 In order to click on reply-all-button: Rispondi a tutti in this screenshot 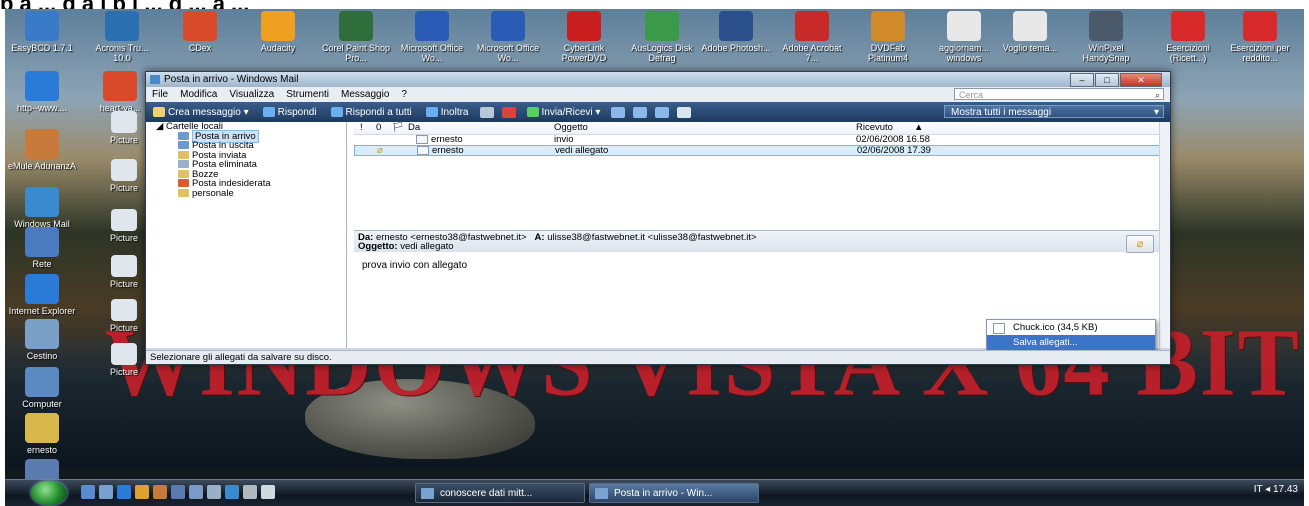, I will do `click(371, 112)`.